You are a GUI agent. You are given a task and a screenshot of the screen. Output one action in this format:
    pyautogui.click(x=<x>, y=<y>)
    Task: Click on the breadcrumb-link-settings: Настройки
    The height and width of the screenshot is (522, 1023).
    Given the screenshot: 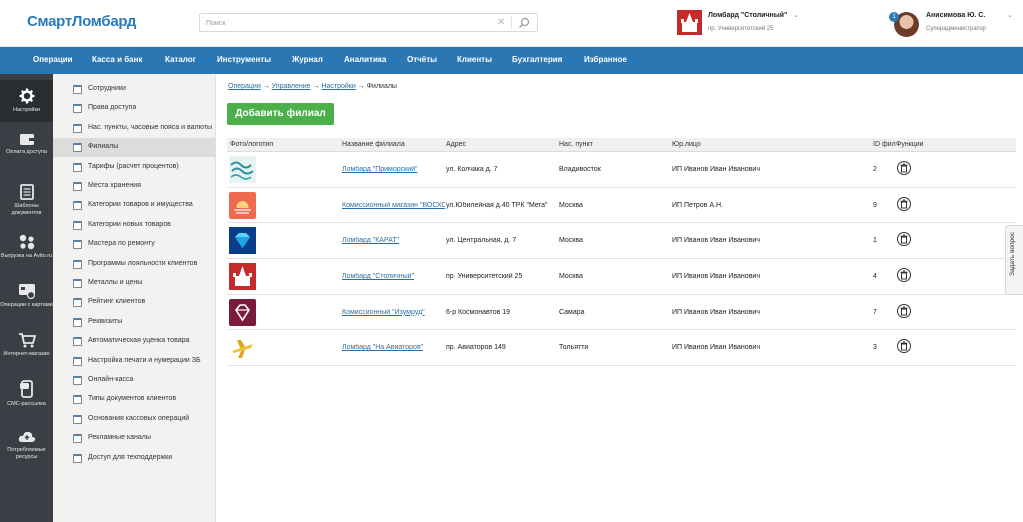 What is the action you would take?
    pyautogui.click(x=338, y=86)
    